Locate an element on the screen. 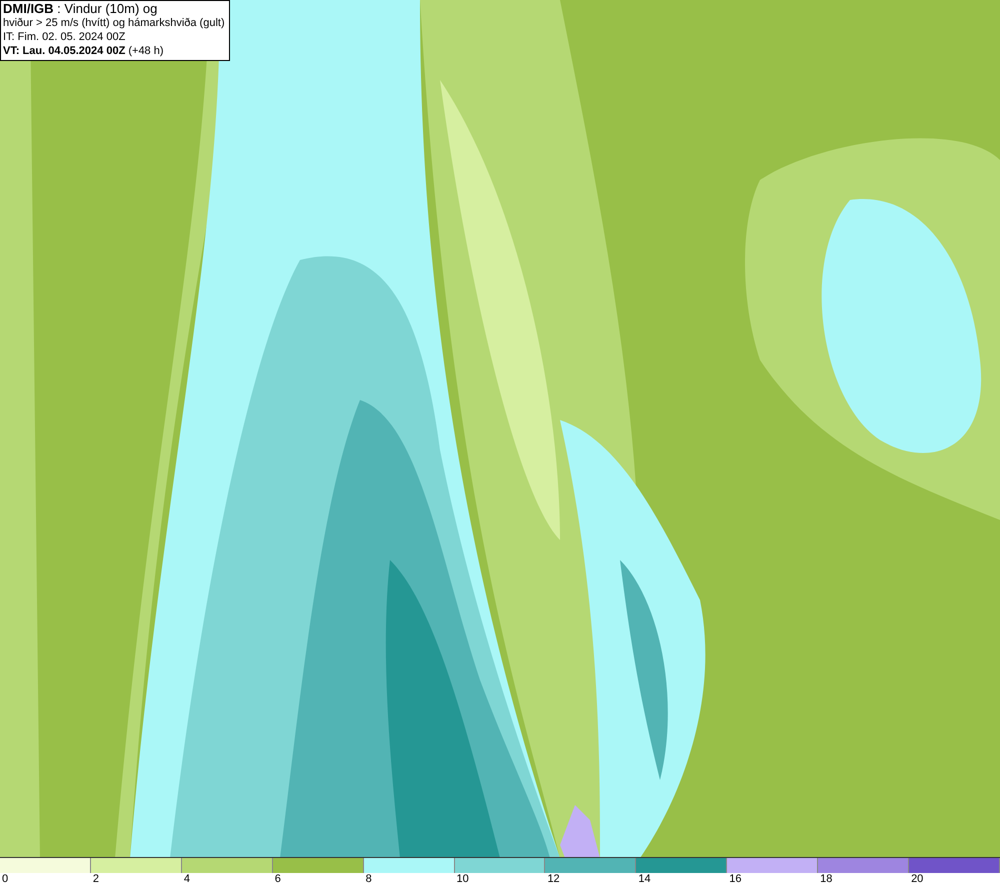 This screenshot has width=1000, height=887. info-text: IT: Fim. 02. 05. 2024 00Z is located at coordinates (64, 37).